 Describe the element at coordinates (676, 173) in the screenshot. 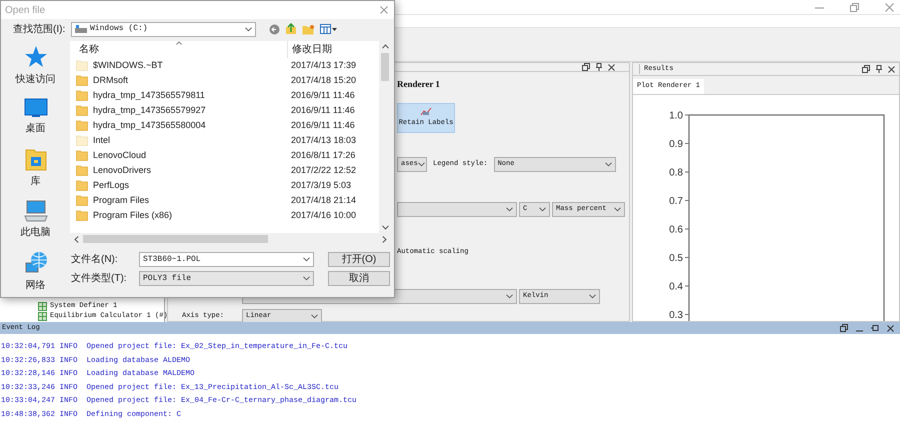

I see `tick-label: 0.8` at that location.